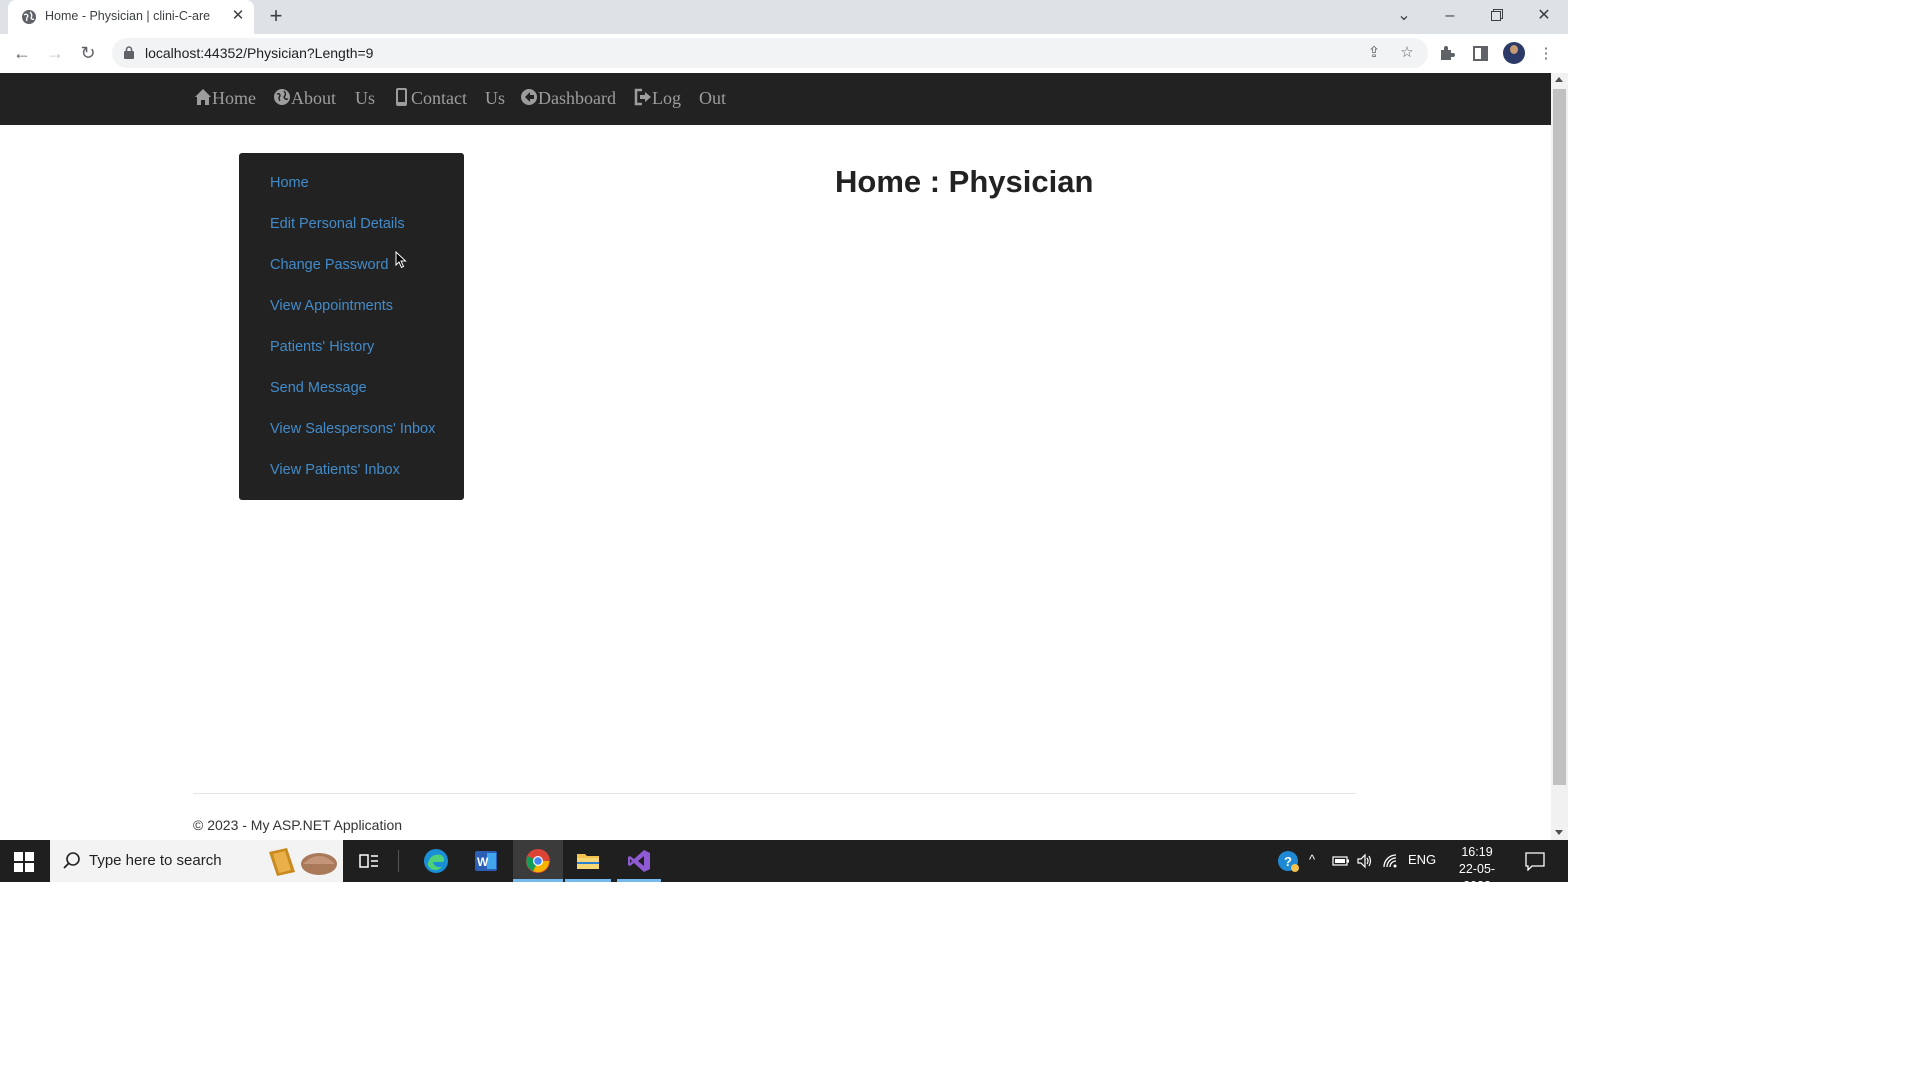 The image size is (1920, 1080). Describe the element at coordinates (329, 265) in the screenshot. I see `sidebar-item-change-password: Change Password` at that location.